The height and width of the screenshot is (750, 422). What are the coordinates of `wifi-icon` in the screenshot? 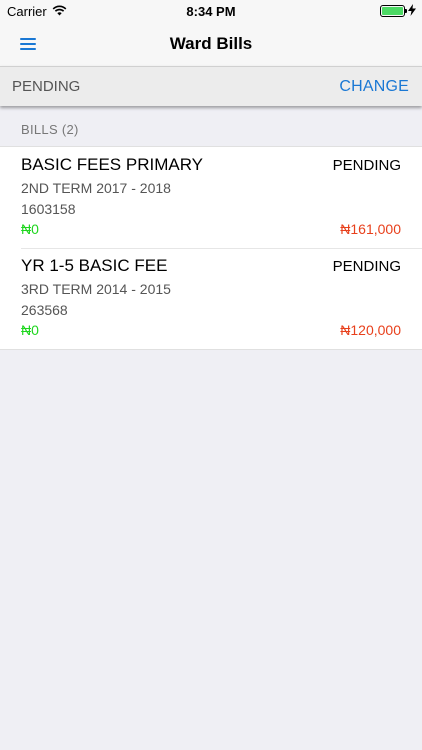 It's located at (59, 11).